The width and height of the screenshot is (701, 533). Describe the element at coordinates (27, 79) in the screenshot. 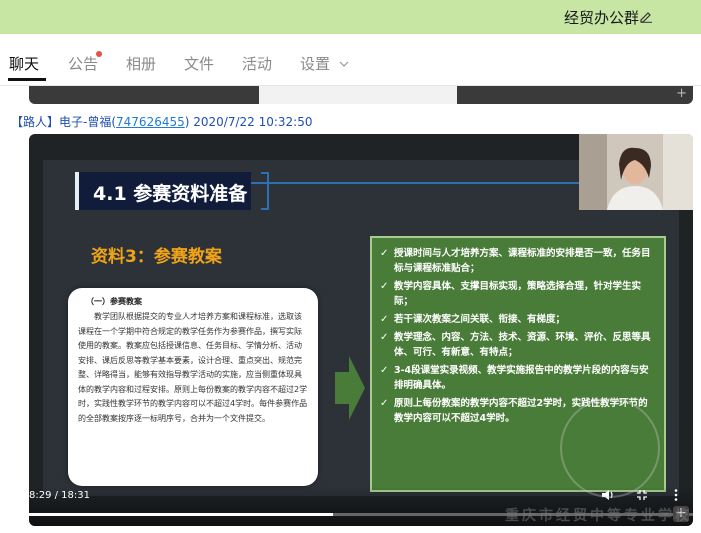

I see `active-tab-indicator` at that location.